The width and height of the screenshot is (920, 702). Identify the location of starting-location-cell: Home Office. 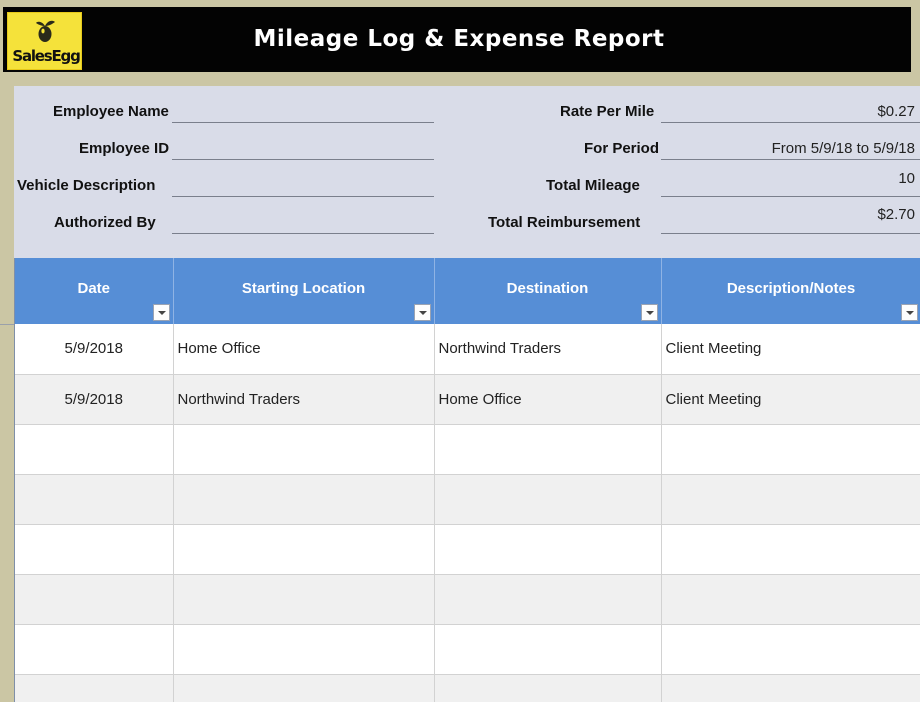
(304, 349).